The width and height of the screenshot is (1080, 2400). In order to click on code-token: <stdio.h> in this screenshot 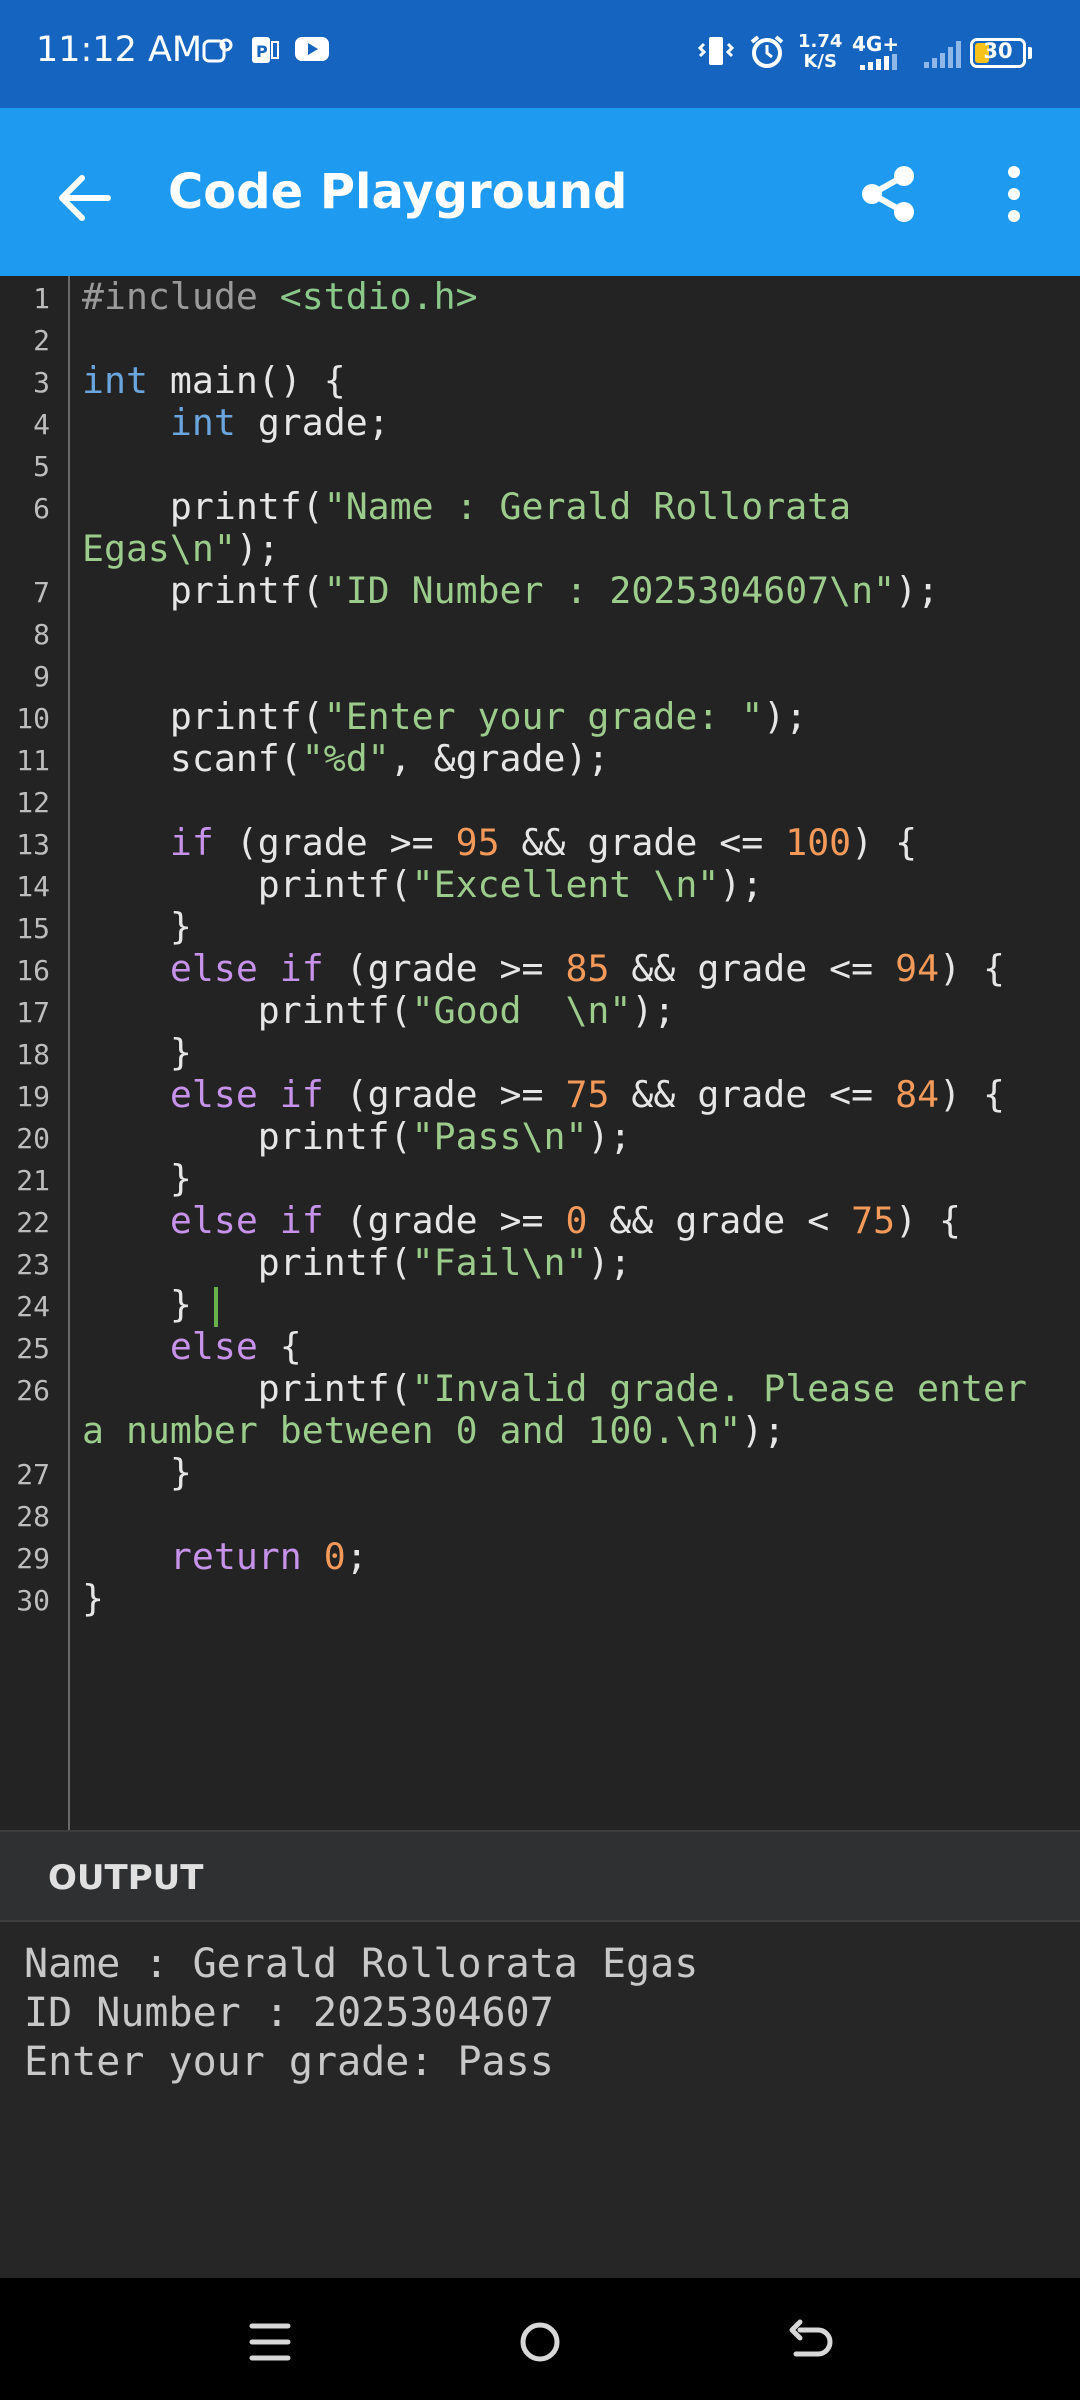, I will do `click(367, 296)`.